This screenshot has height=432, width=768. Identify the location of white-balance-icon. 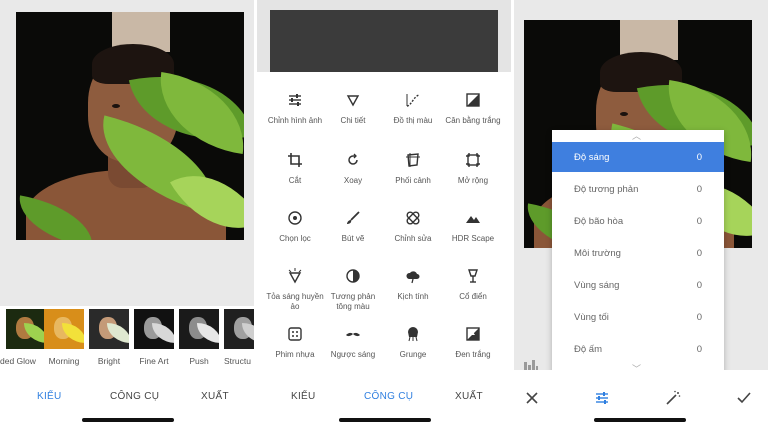
(473, 100).